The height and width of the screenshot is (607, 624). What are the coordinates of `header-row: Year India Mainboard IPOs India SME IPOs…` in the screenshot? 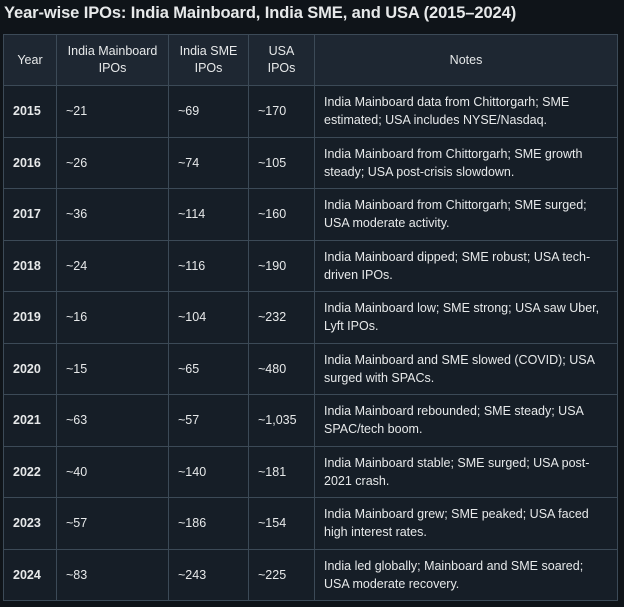 It's located at (310, 60).